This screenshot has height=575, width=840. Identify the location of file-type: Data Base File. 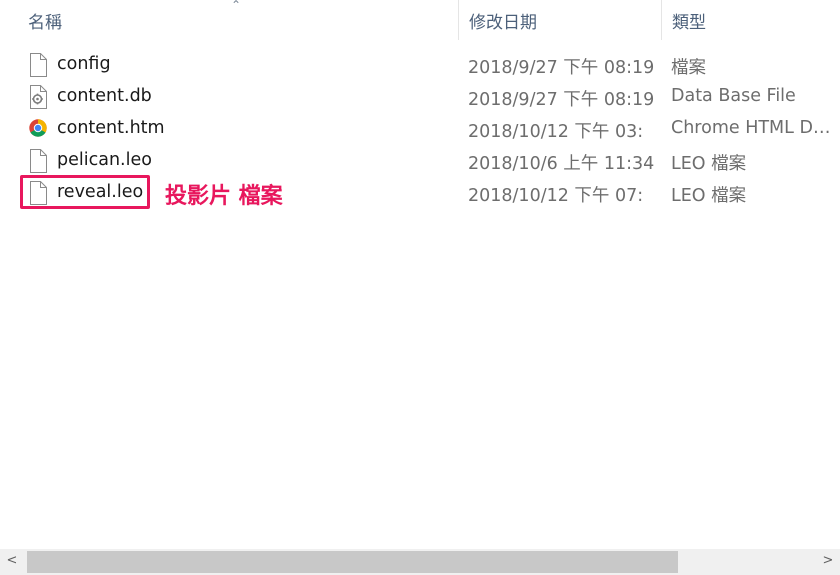
(733, 96).